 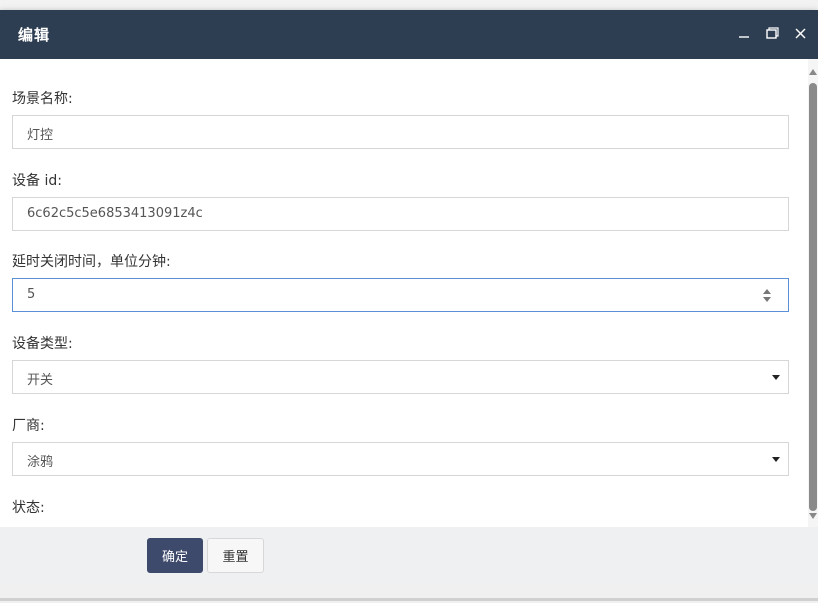 What do you see at coordinates (40, 380) in the screenshot?
I see `device-type-value: 开关` at bounding box center [40, 380].